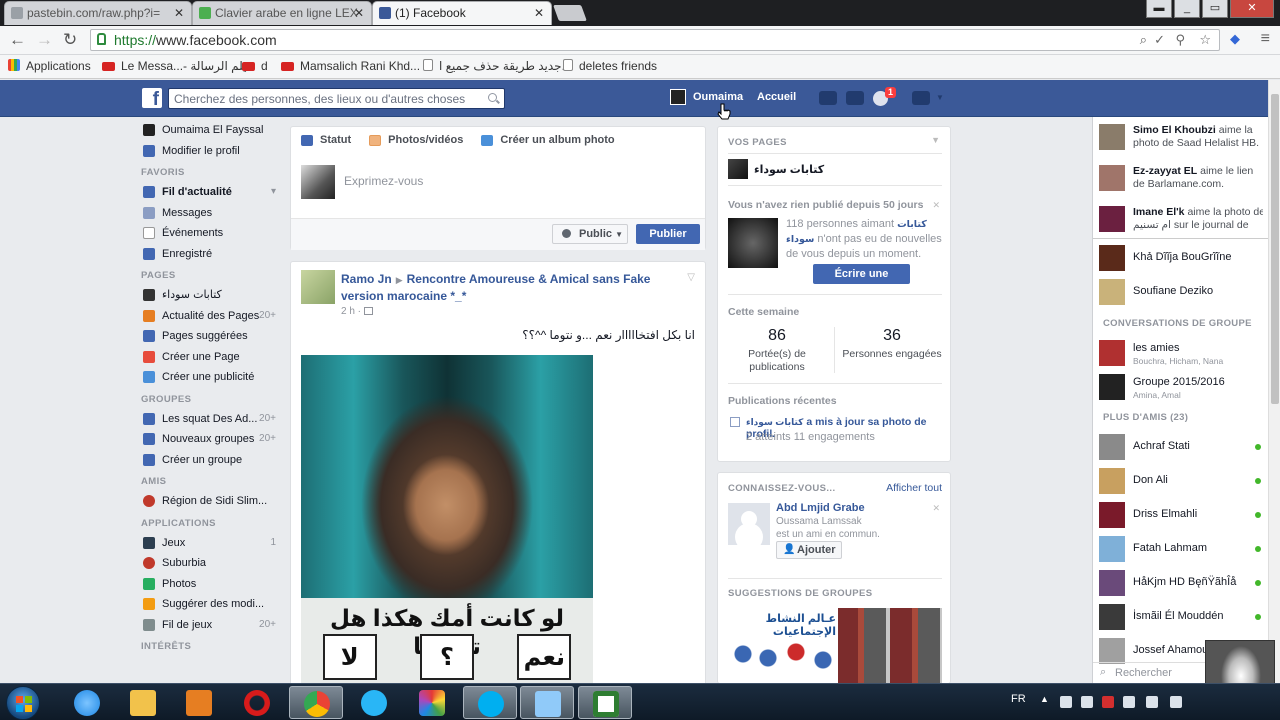 The width and height of the screenshot is (1280, 720). Describe the element at coordinates (1252, 9) in the screenshot. I see `close-window-icon: ✕` at that location.